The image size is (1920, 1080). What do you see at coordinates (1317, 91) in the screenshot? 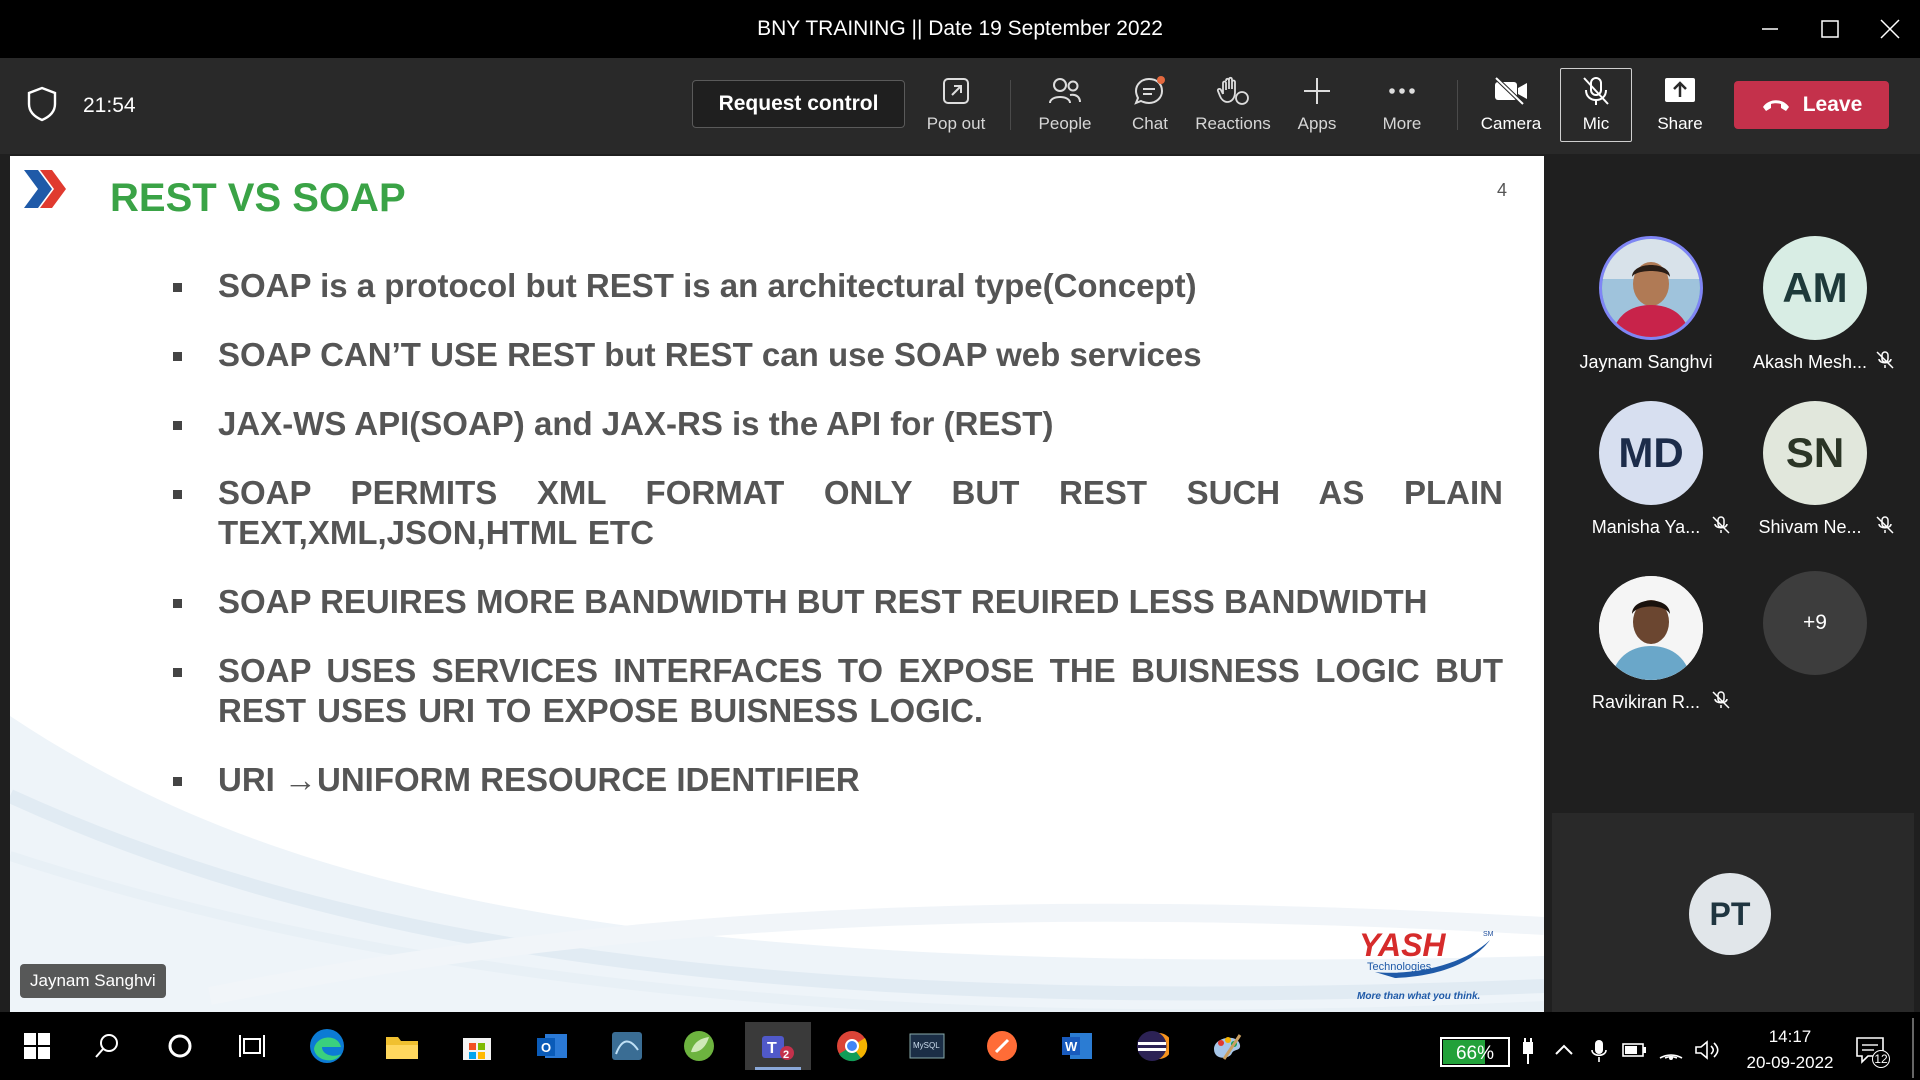
I see `add-icon` at bounding box center [1317, 91].